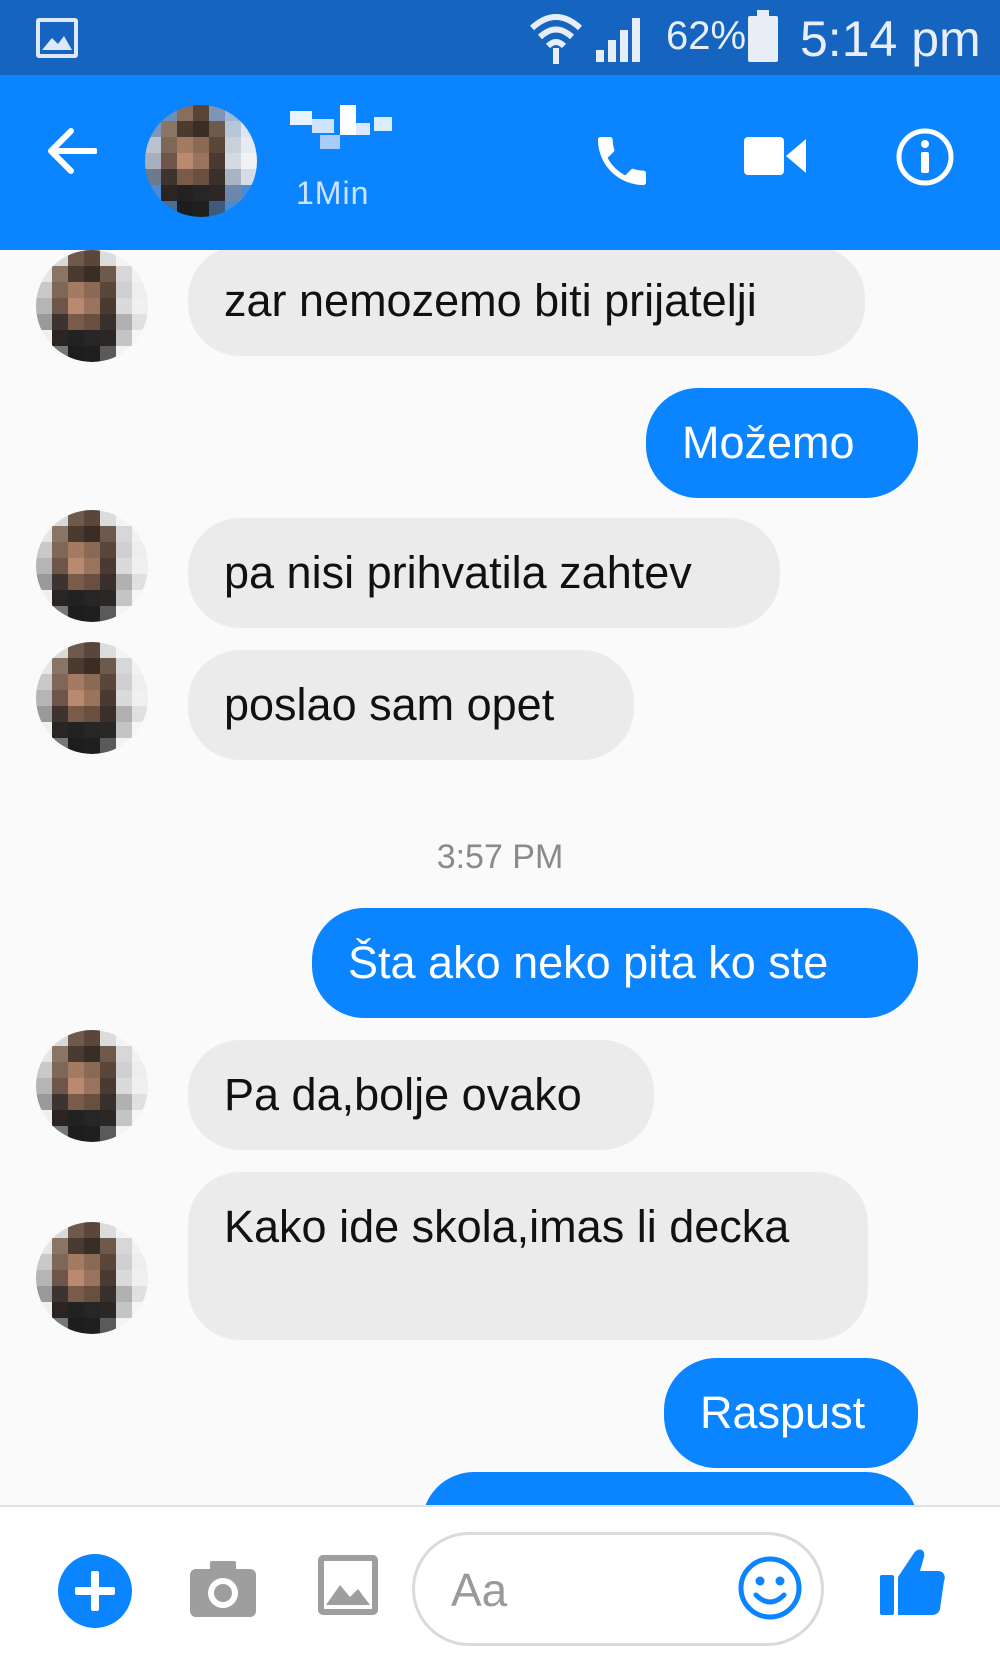 The width and height of the screenshot is (1000, 1667). Describe the element at coordinates (528, 1256) in the screenshot. I see `message-incoming: Kako ide skola,imas li decka` at that location.